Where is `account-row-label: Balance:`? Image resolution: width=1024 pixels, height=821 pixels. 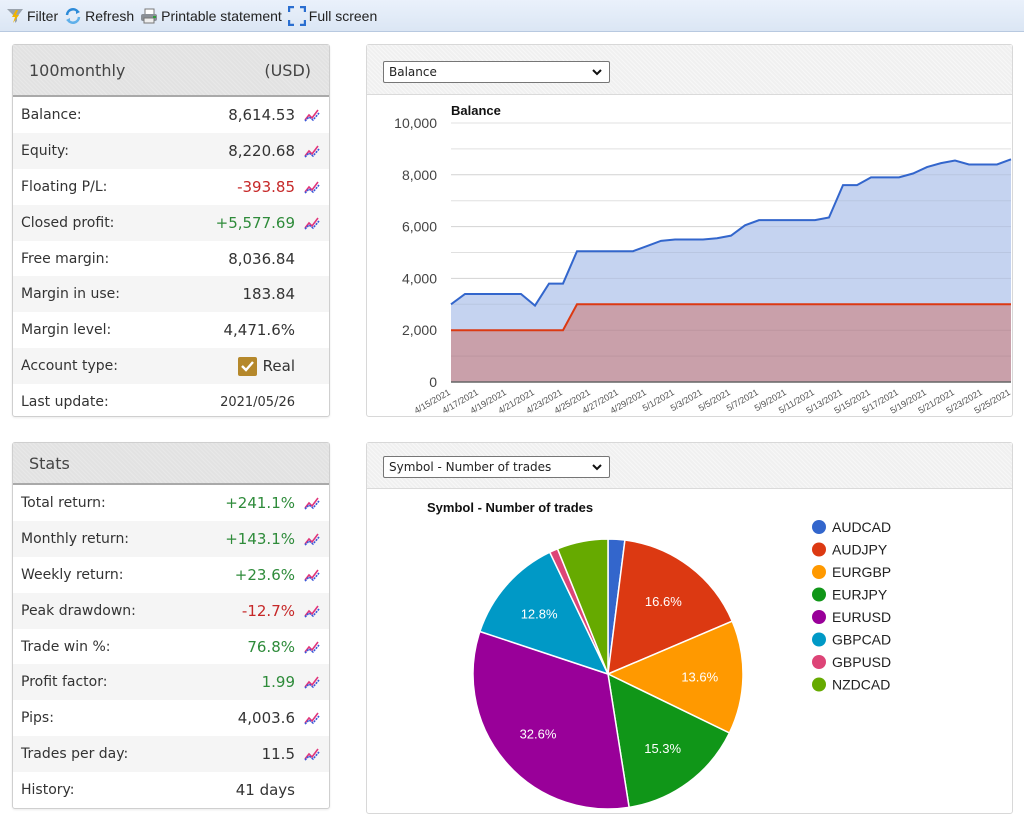
account-row-label: Balance: is located at coordinates (51, 114).